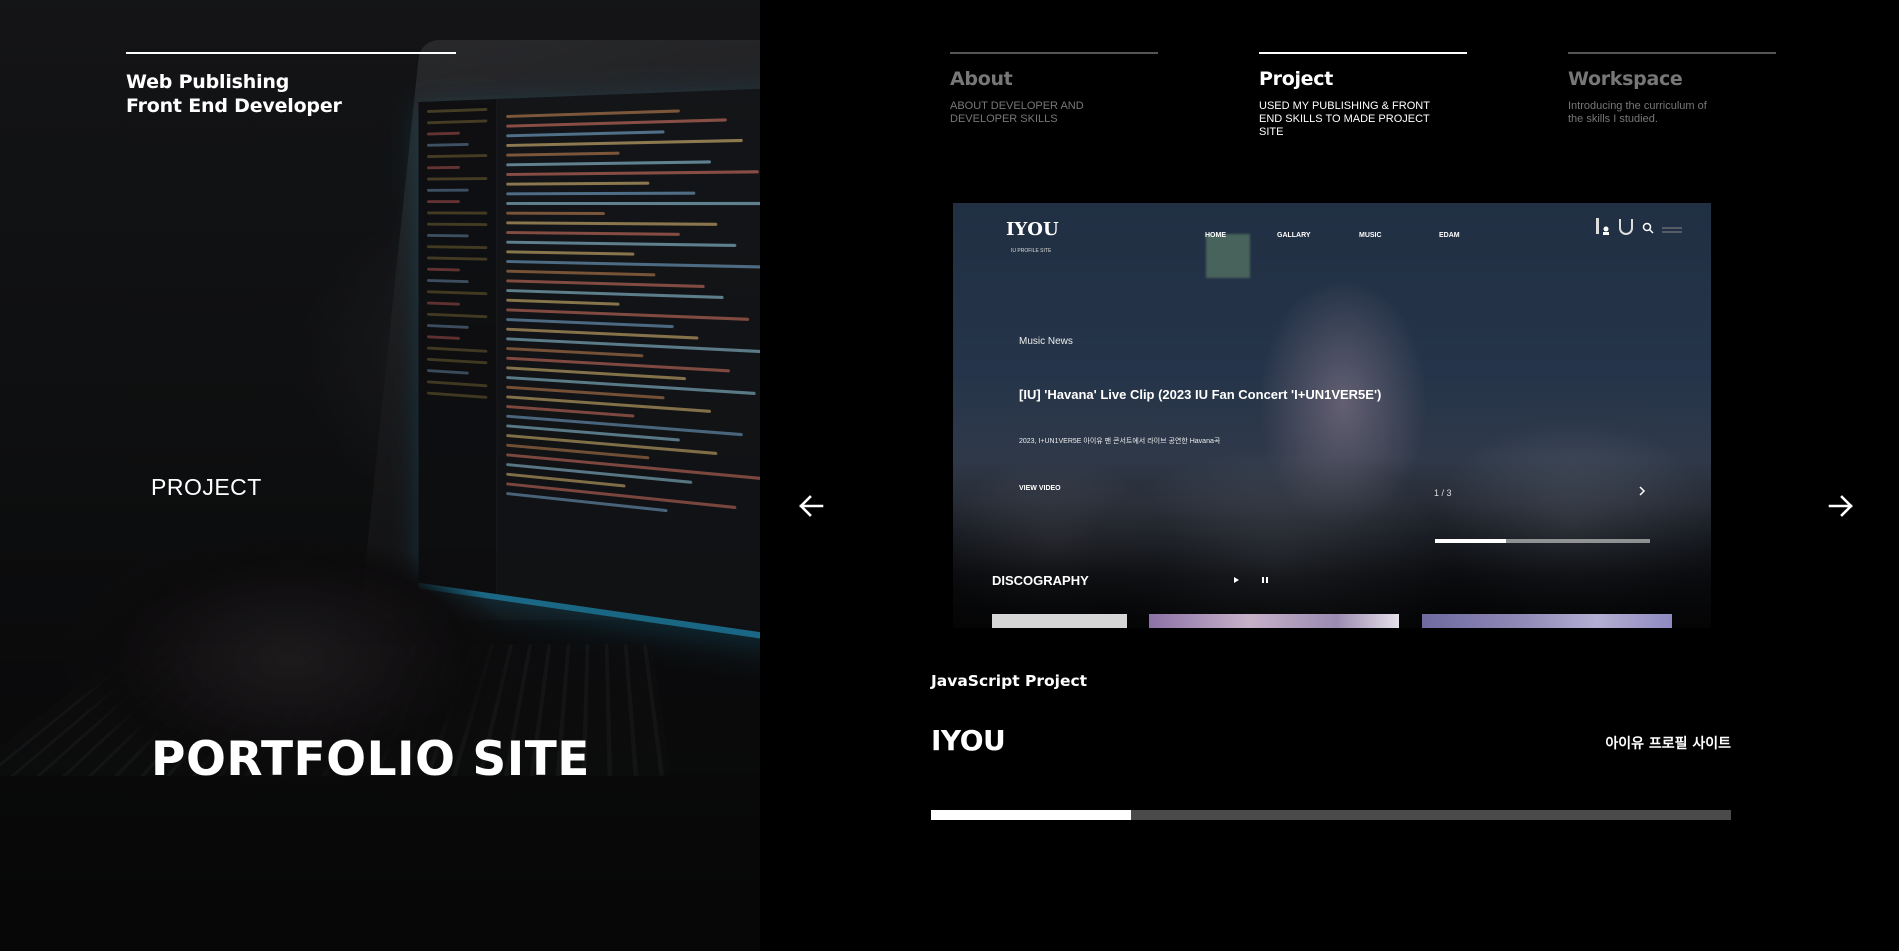 Image resolution: width=1899 pixels, height=951 pixels. What do you see at coordinates (1294, 235) in the screenshot?
I see `preview-nav-gallery: GALLARY` at bounding box center [1294, 235].